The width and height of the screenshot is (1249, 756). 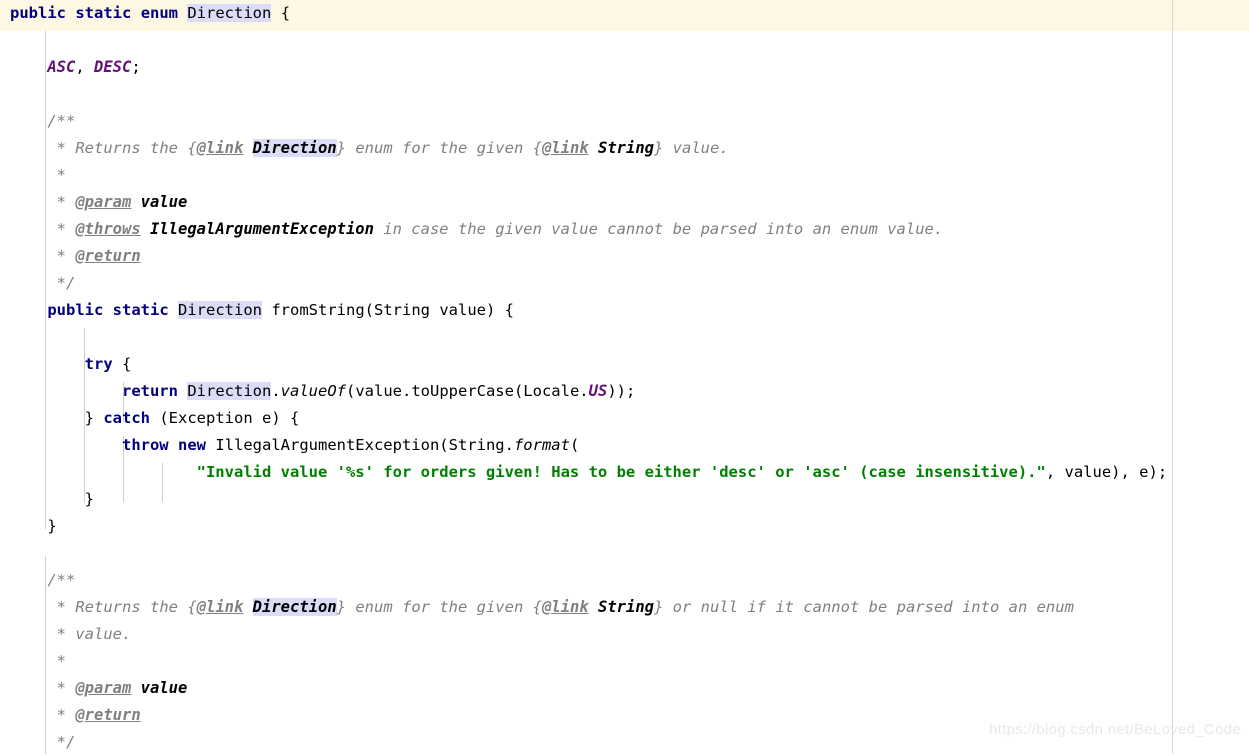 What do you see at coordinates (439, 148) in the screenshot?
I see `javadoc-text-mid: } enum for the given {` at bounding box center [439, 148].